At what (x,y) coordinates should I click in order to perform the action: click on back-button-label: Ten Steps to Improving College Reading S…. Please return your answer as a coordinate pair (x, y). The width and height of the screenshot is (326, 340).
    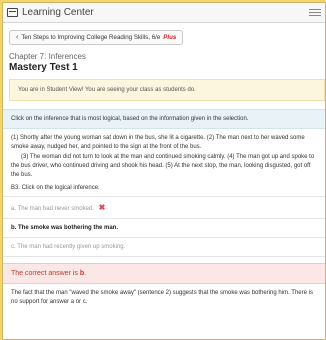
    Looking at the image, I should click on (91, 37).